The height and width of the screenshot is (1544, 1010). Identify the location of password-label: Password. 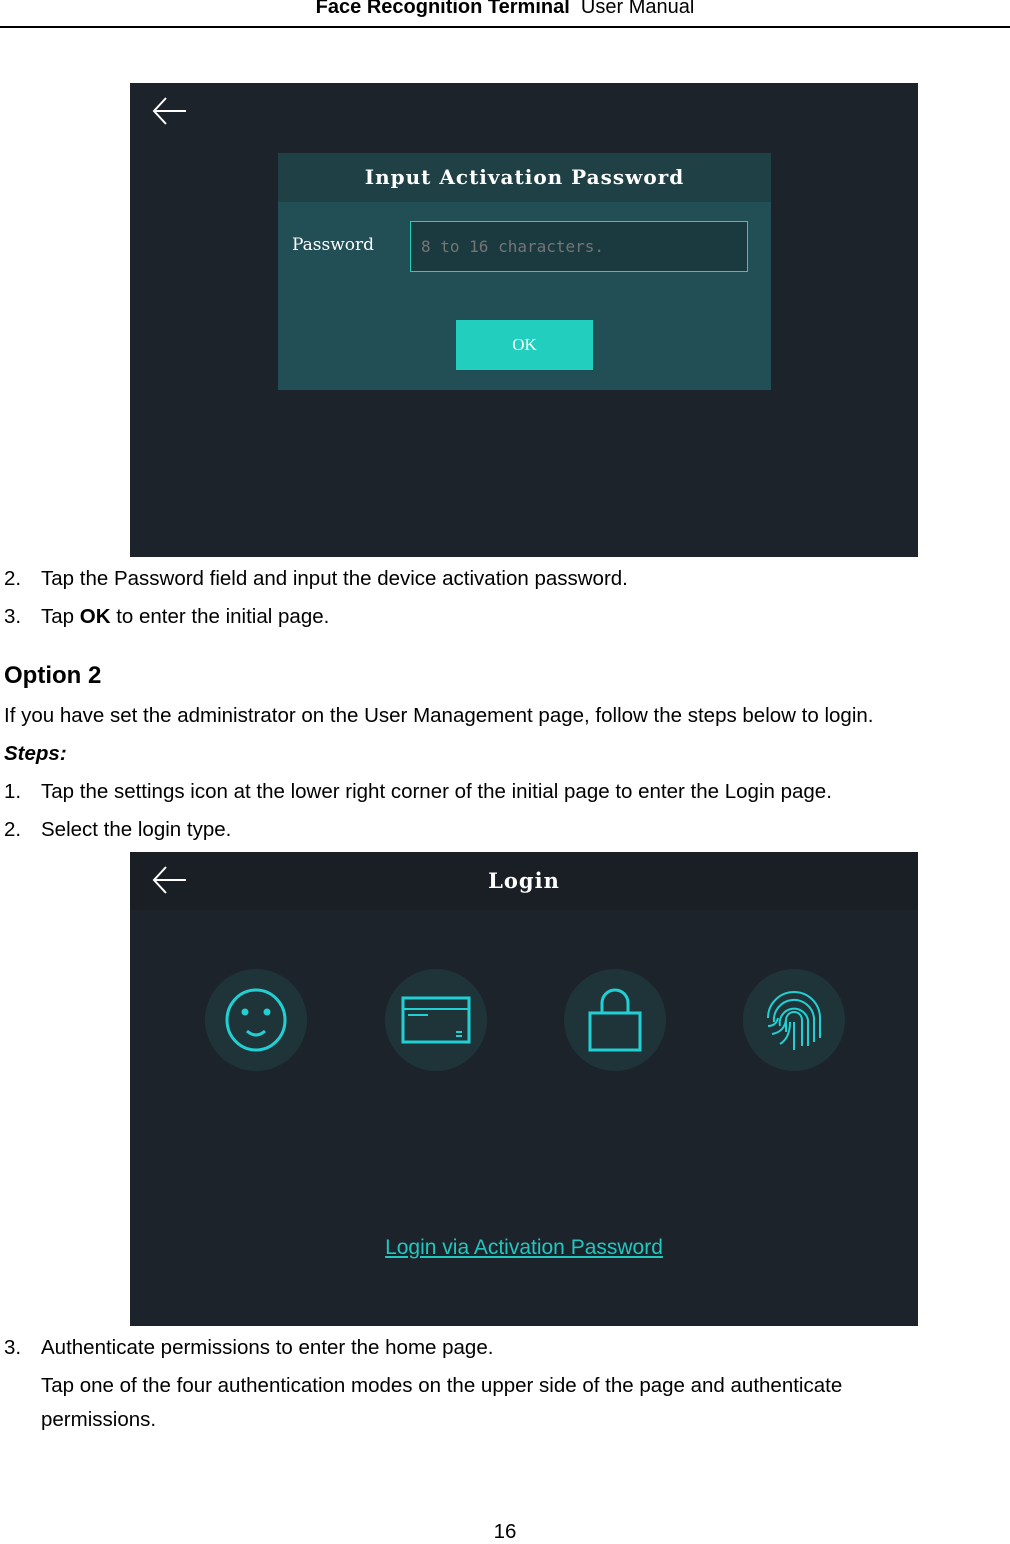
(333, 245).